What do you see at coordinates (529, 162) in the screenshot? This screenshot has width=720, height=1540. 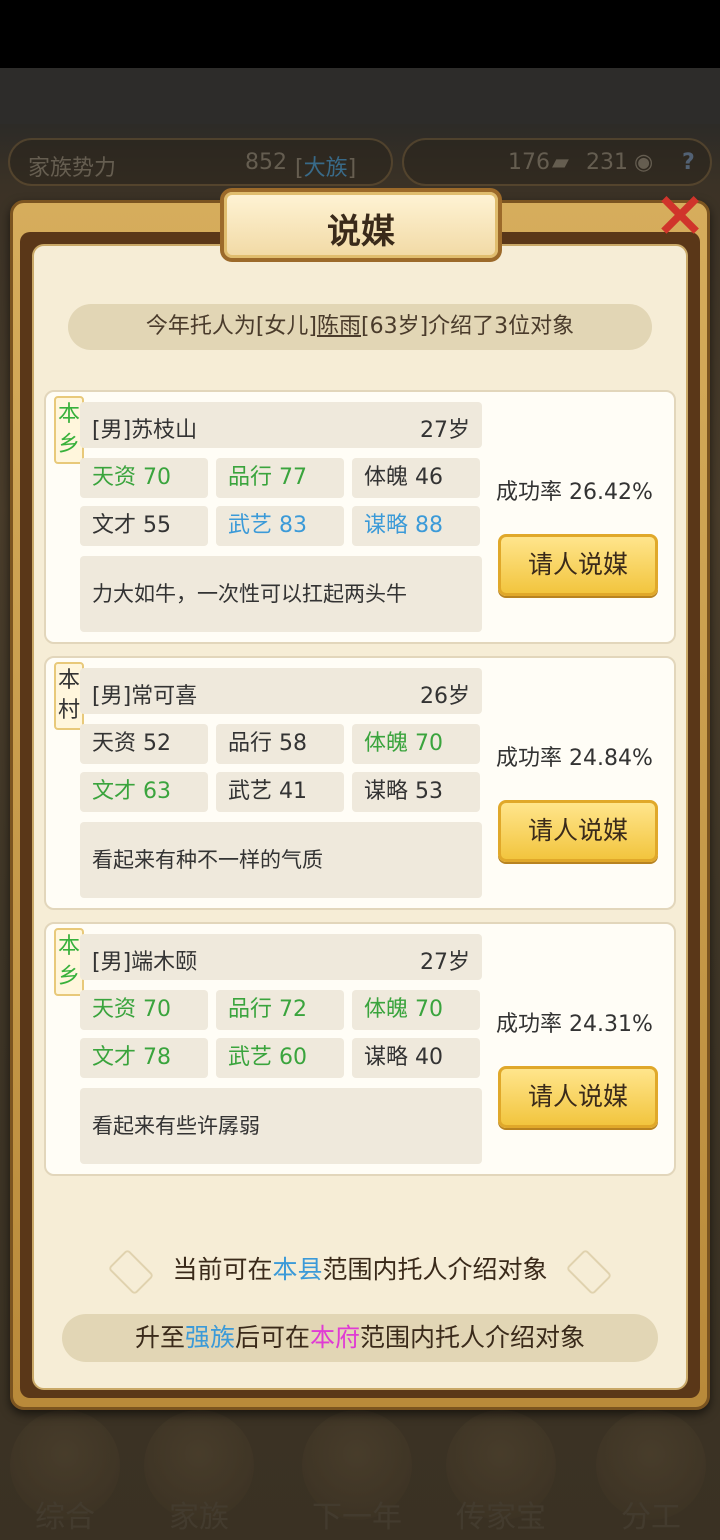 I see `books-value: 176` at bounding box center [529, 162].